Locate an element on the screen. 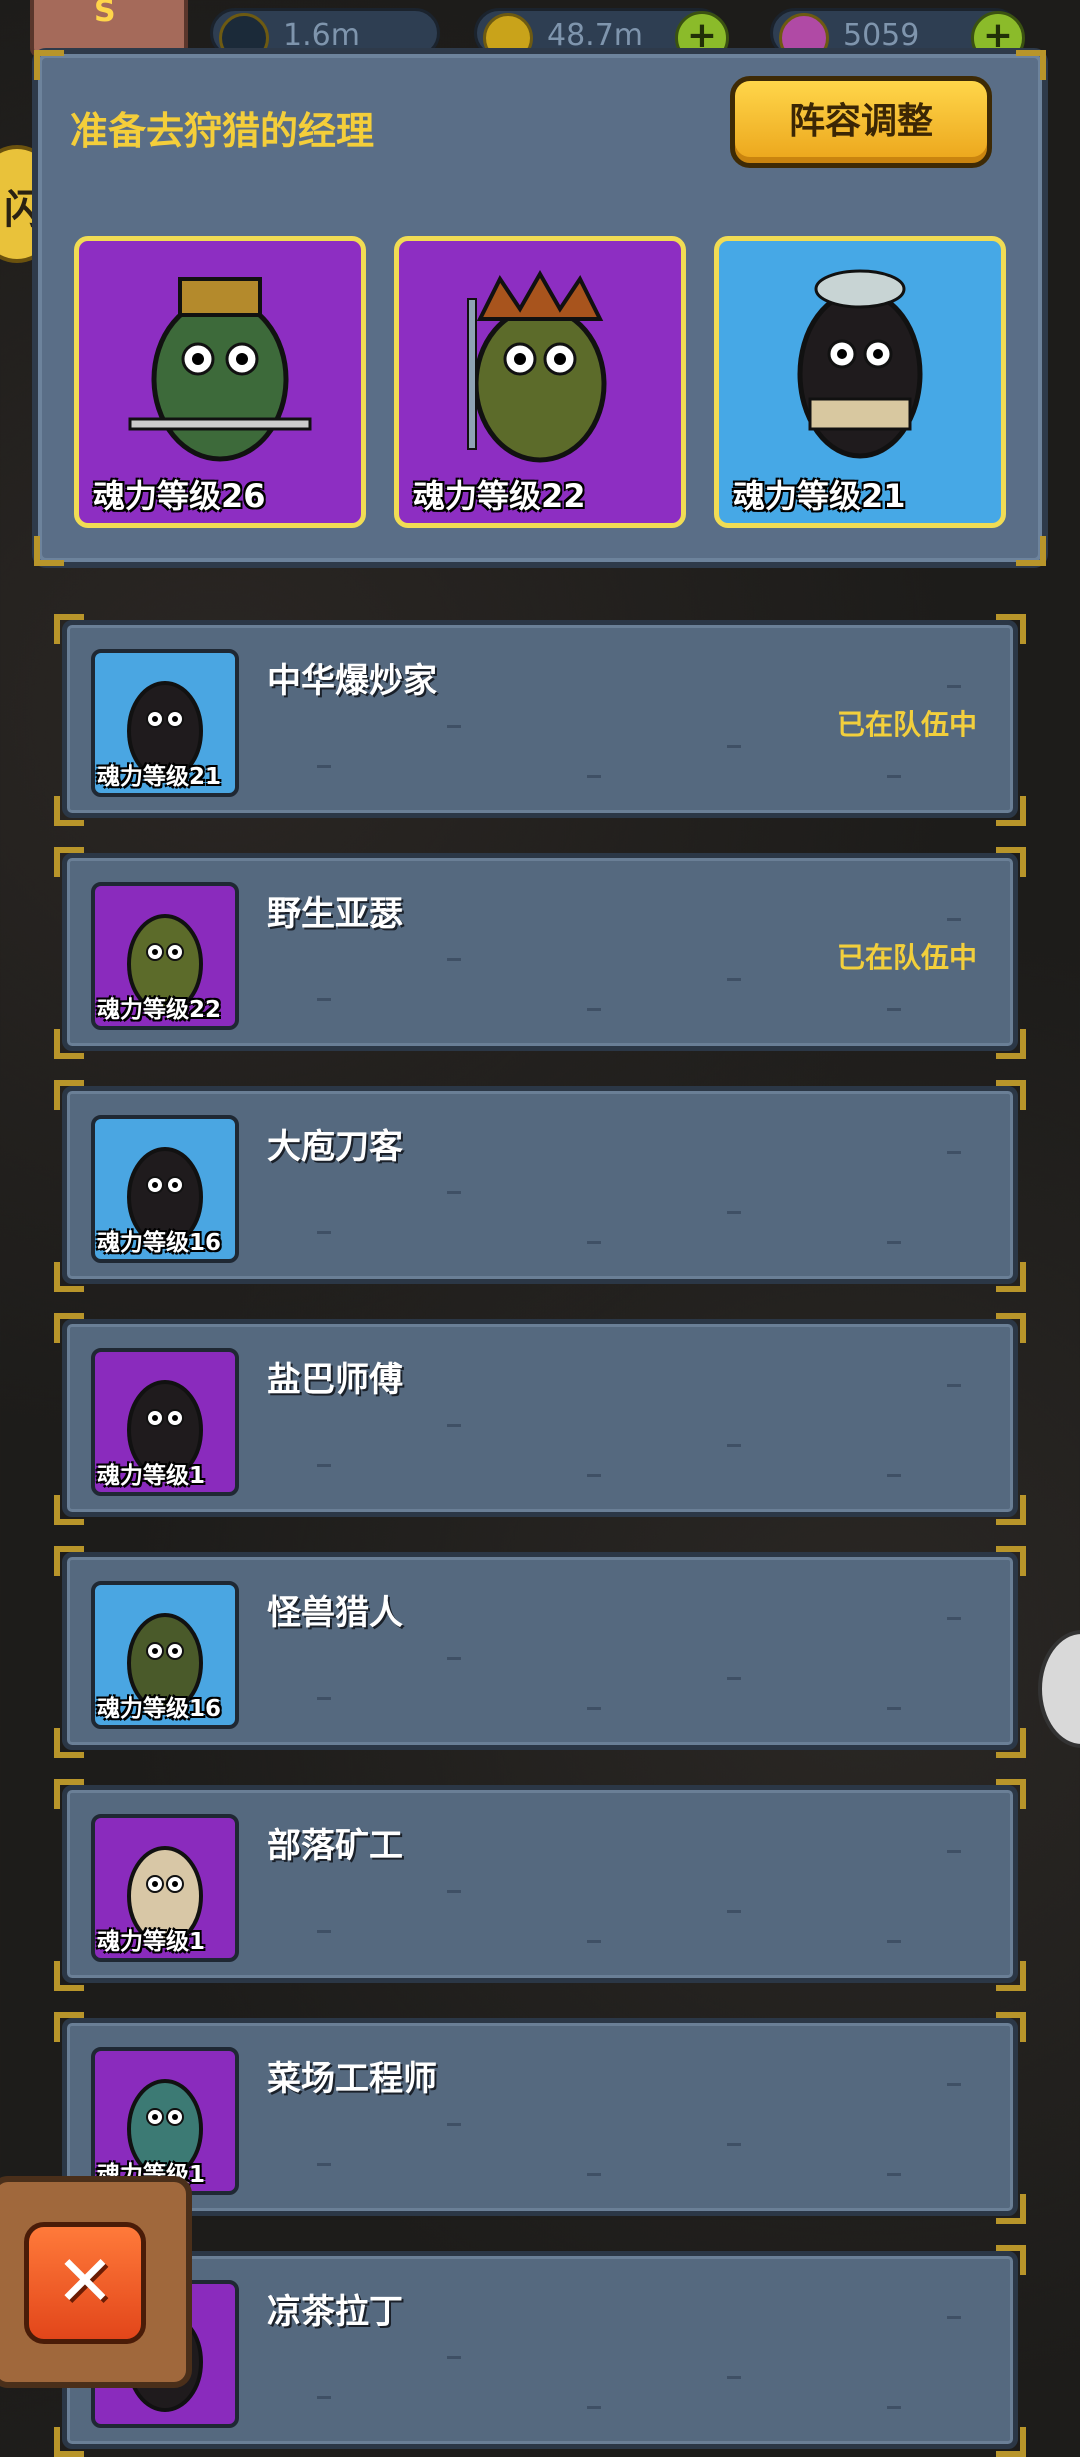 Image resolution: width=1080 pixels, height=2457 pixels. side-avatar-button is located at coordinates (1059, 1689).